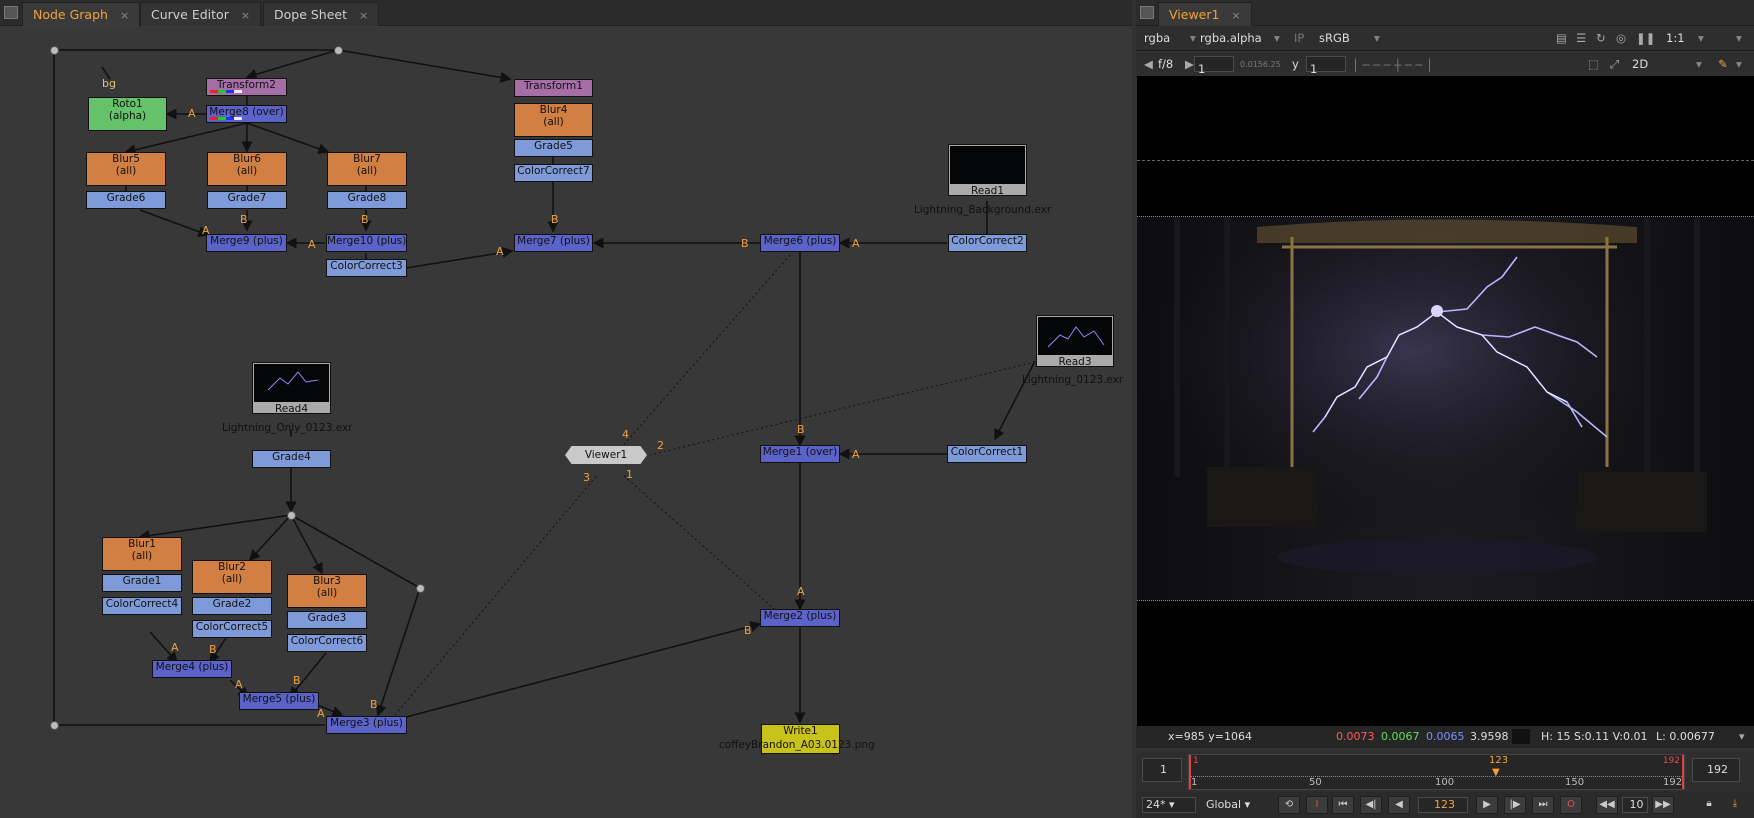 This screenshot has width=1754, height=818. What do you see at coordinates (1640, 64) in the screenshot?
I see `view-mode-dropdown: 2D` at bounding box center [1640, 64].